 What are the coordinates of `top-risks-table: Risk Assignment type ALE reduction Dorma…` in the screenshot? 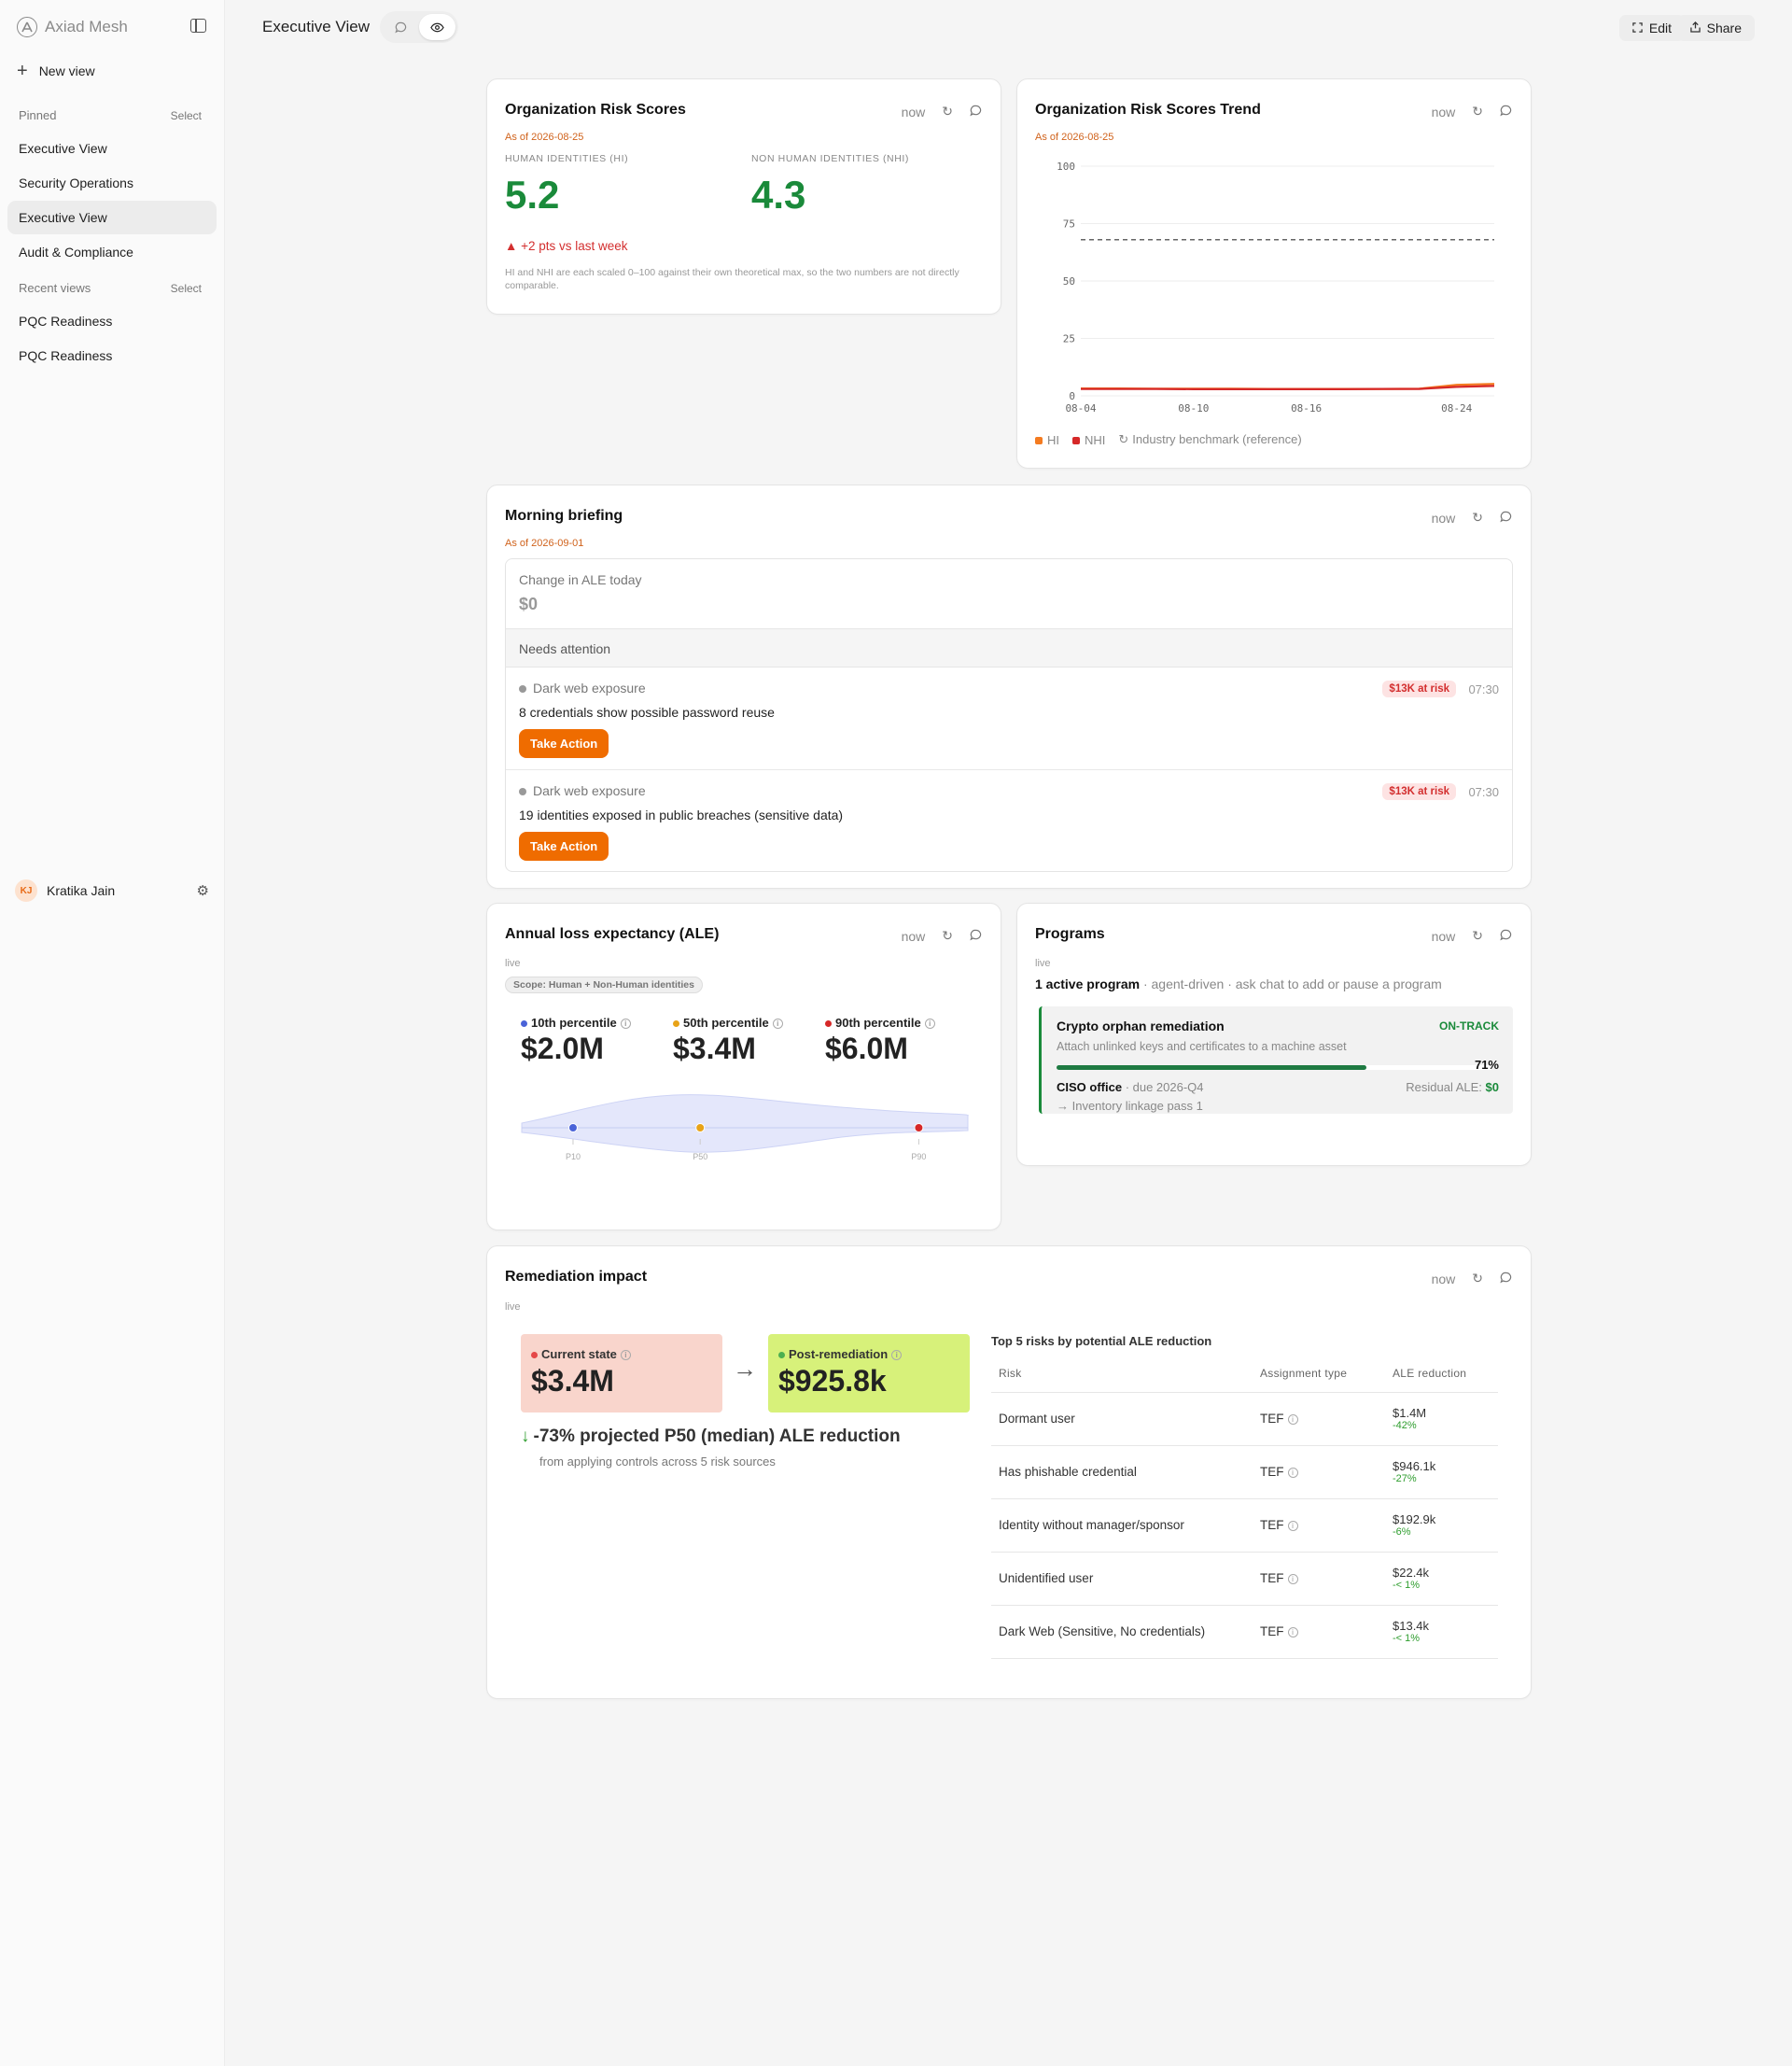 It's located at (1244, 1507).